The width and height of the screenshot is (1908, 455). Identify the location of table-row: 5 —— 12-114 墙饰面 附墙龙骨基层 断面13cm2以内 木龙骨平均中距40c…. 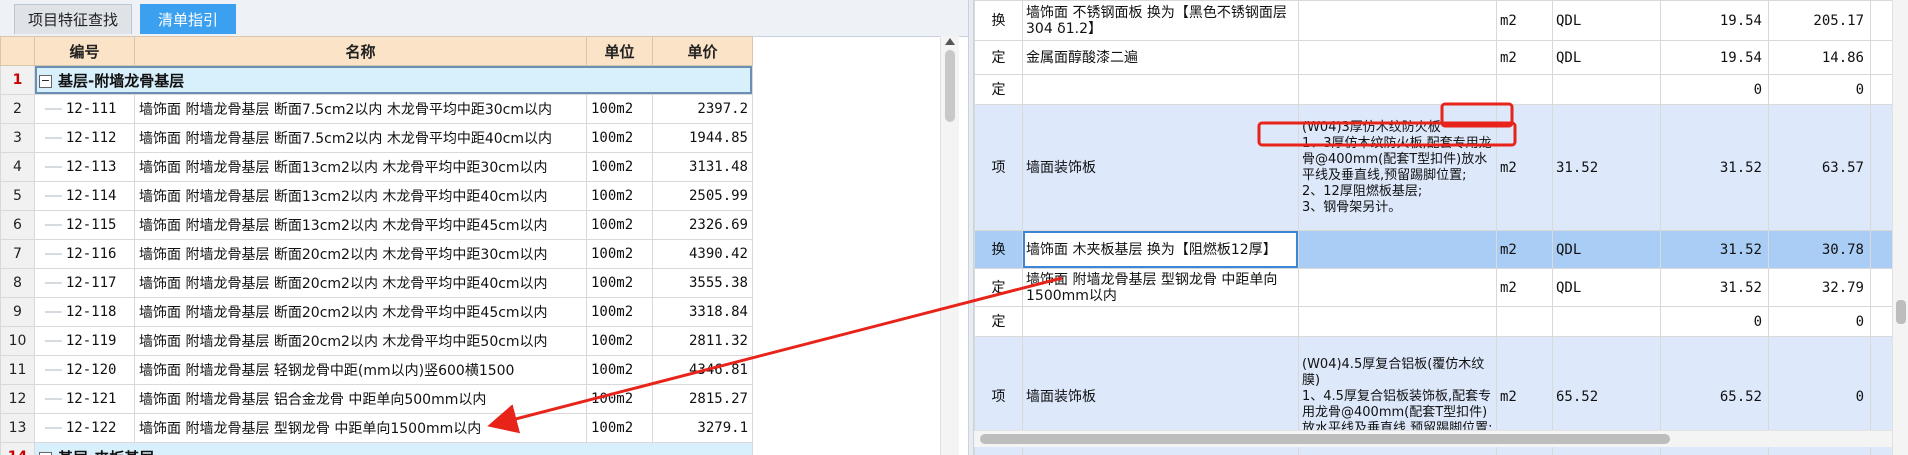
(376, 196).